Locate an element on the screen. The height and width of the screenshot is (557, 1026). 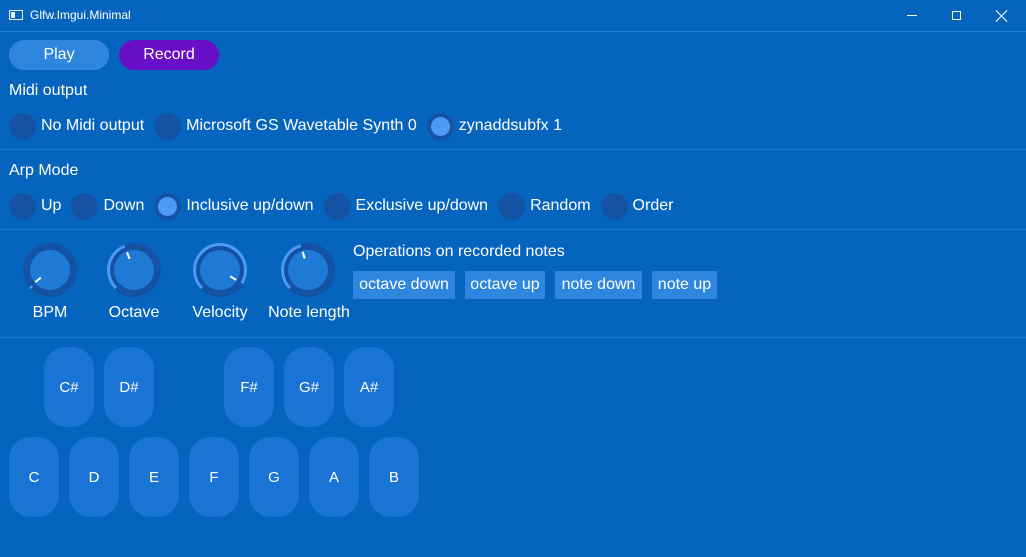
arp-option-inclusive: Inclusive up/down is located at coordinates (234, 206).